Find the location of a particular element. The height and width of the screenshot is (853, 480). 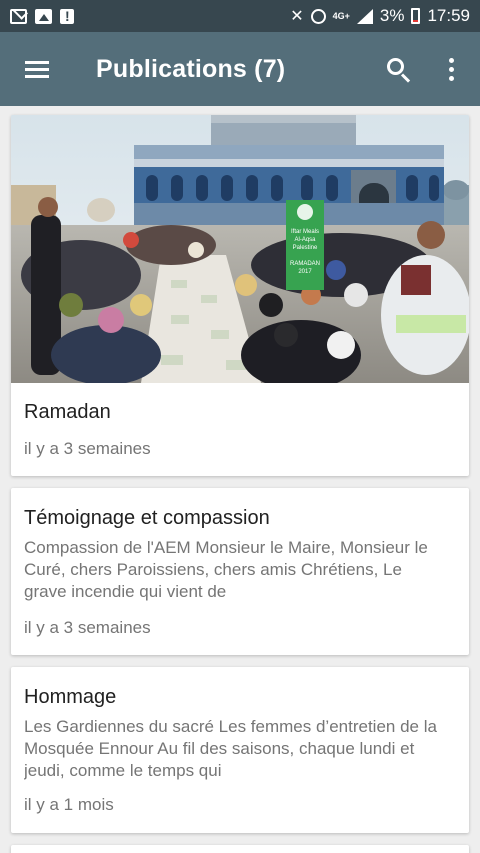

banner-line: Palestine is located at coordinates (305, 248).